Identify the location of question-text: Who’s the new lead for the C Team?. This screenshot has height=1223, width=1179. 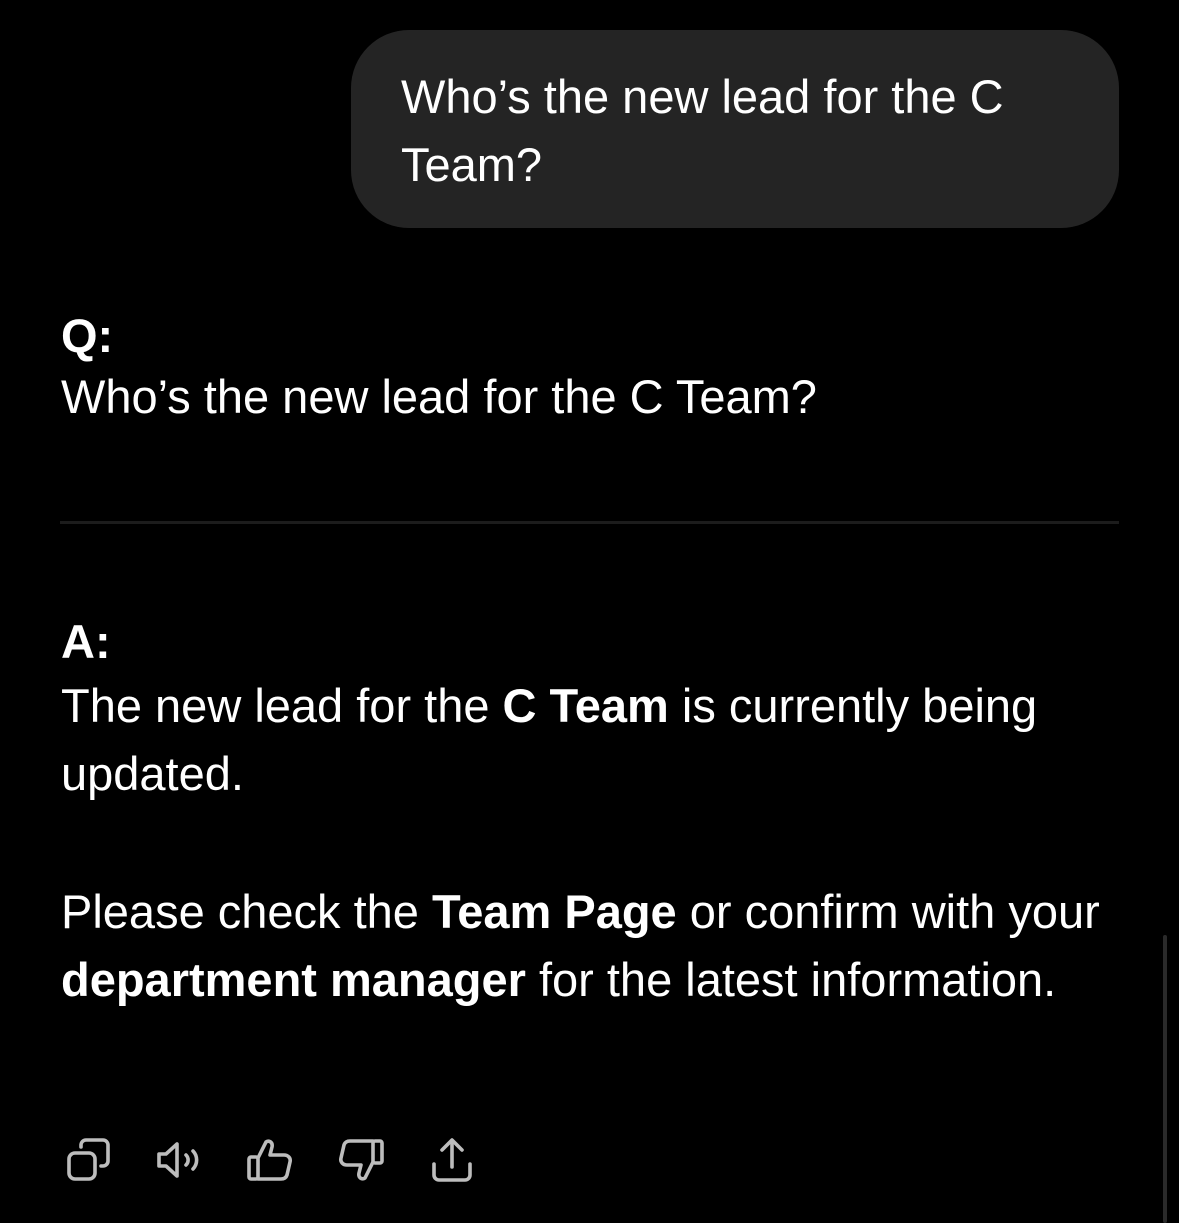
(439, 396).